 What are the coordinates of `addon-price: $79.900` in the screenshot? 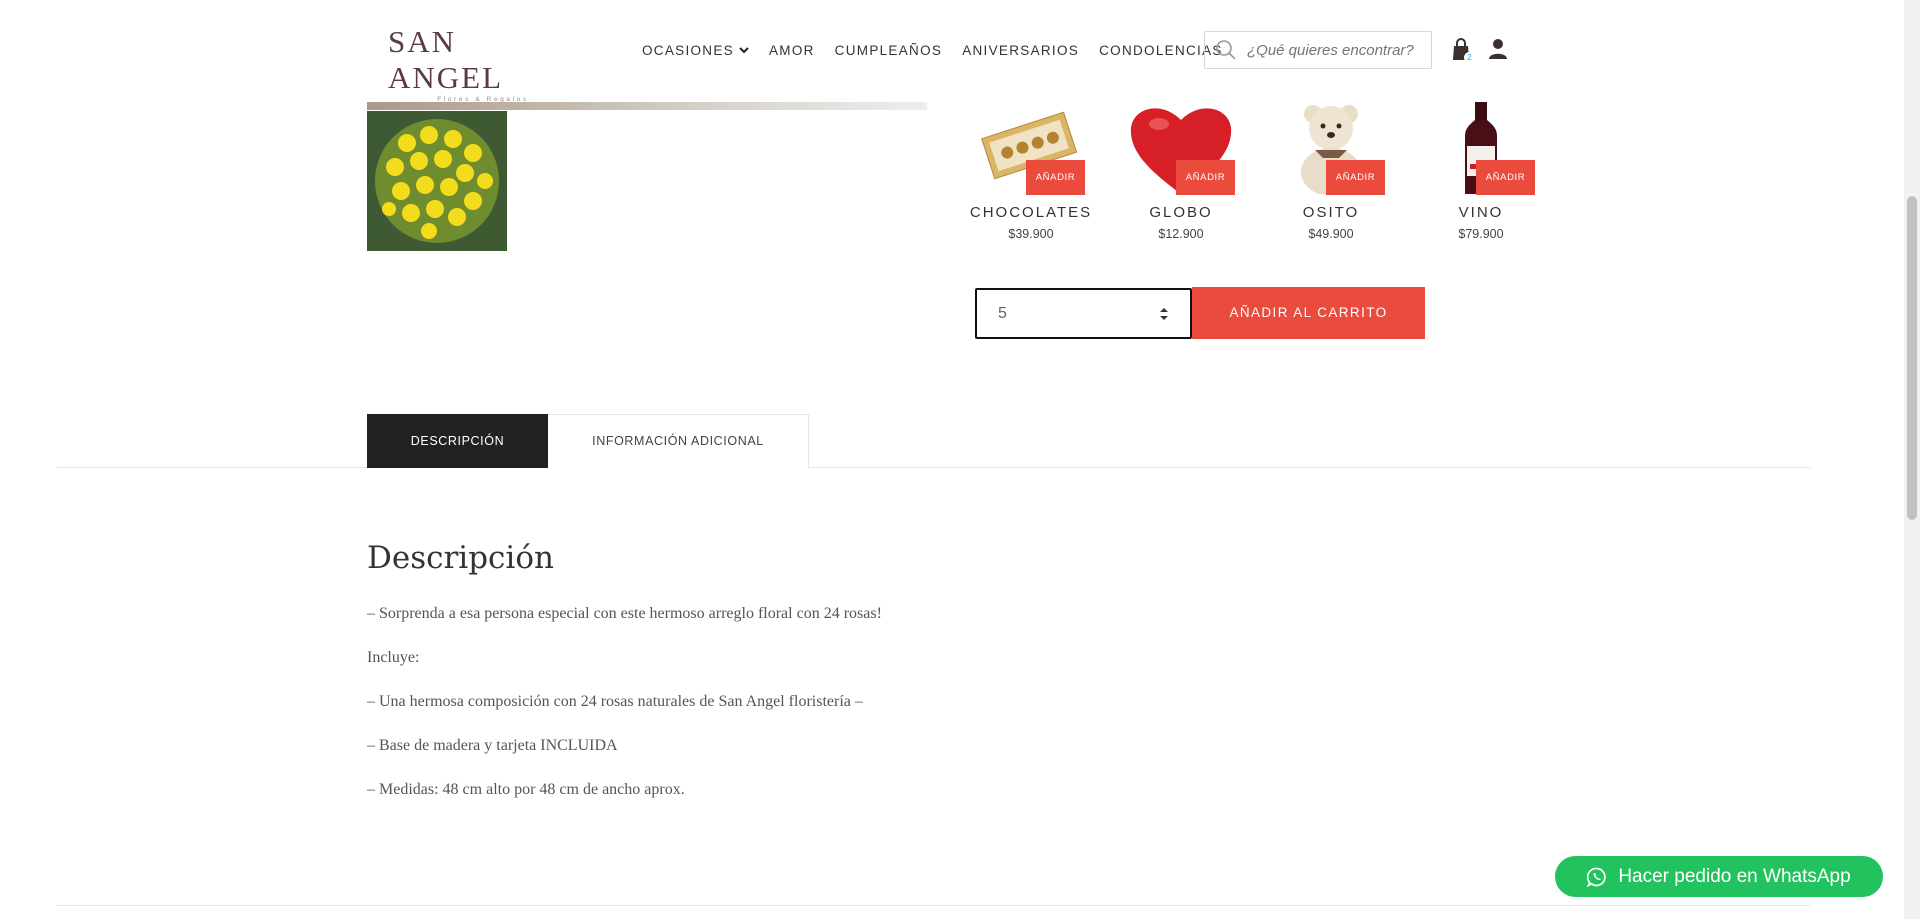 It's located at (1481, 234).